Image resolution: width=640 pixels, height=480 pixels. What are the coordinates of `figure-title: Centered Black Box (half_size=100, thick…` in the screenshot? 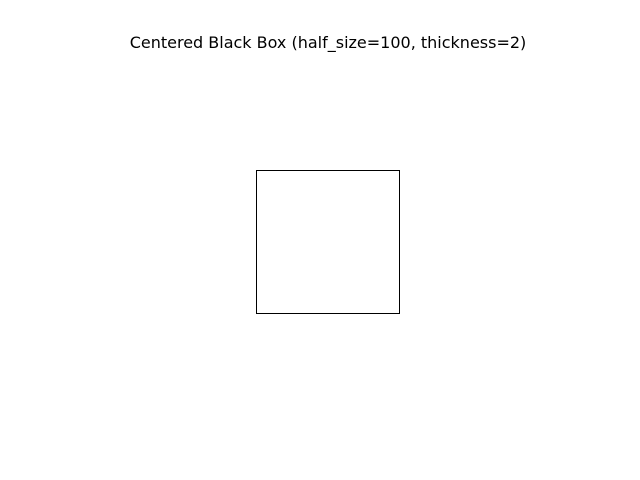 It's located at (328, 42).